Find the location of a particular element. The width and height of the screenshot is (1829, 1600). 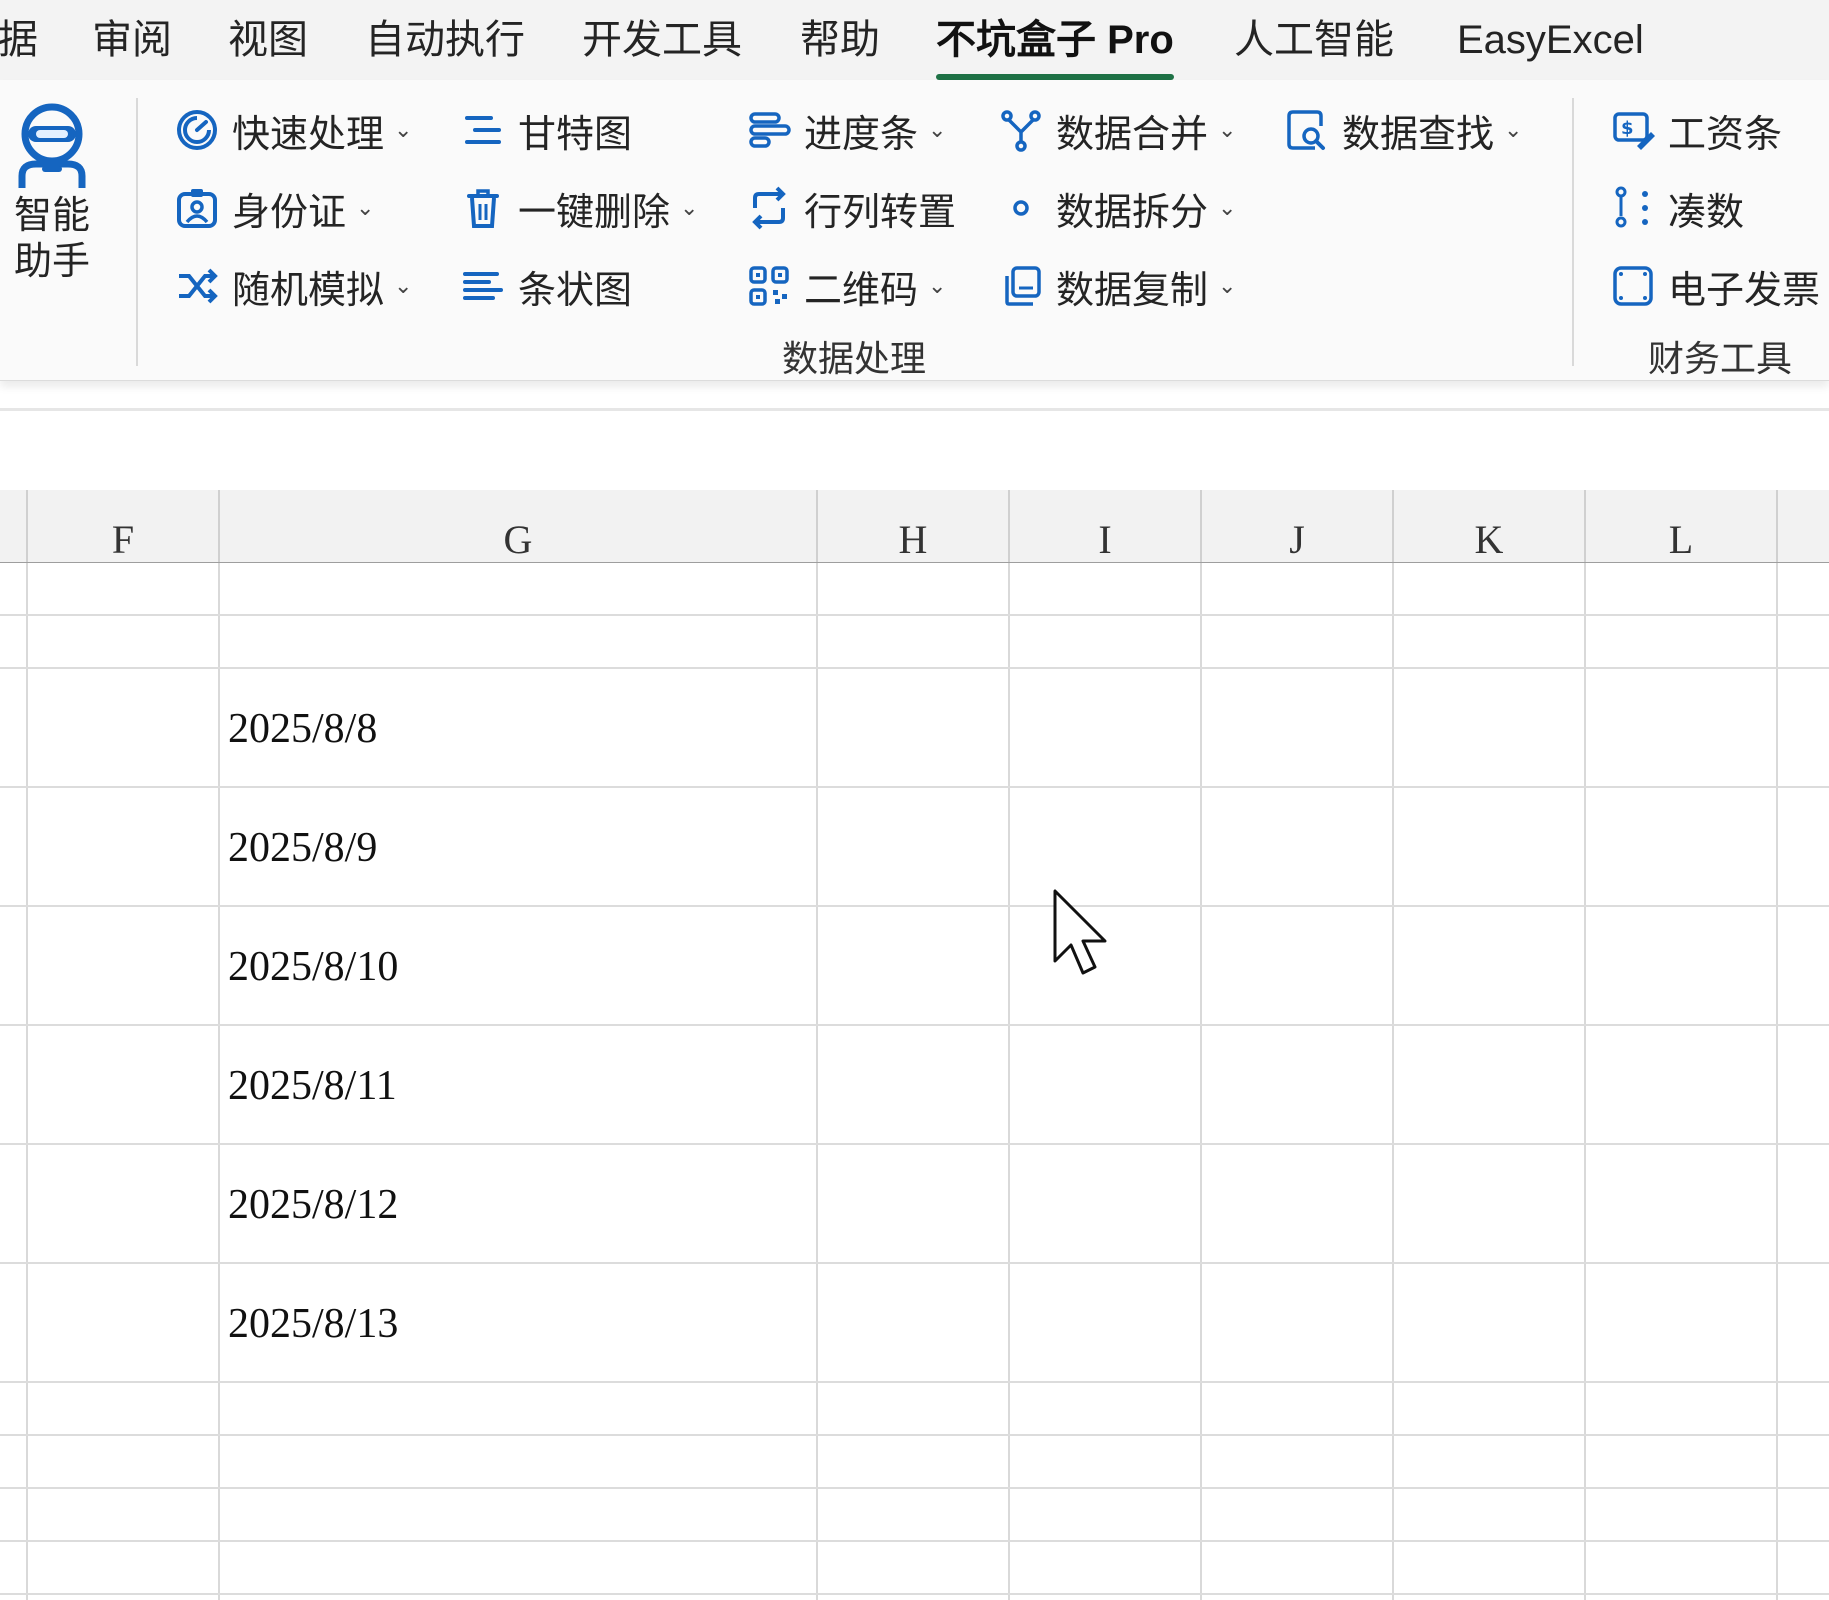

bar-chart-button: 条状图 is located at coordinates (546, 286).